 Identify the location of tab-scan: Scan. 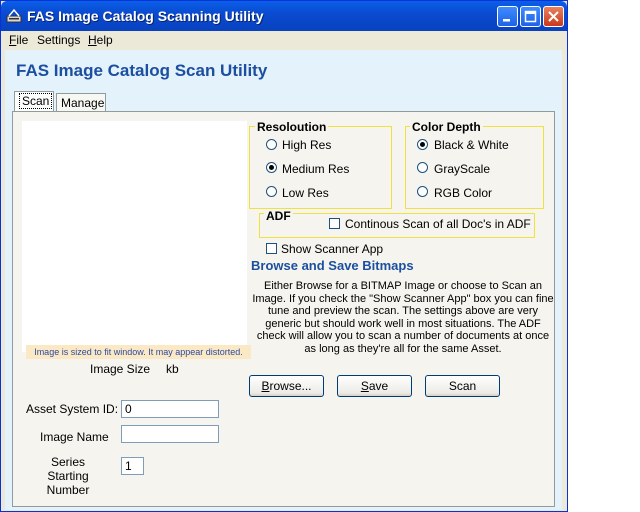
(34, 101).